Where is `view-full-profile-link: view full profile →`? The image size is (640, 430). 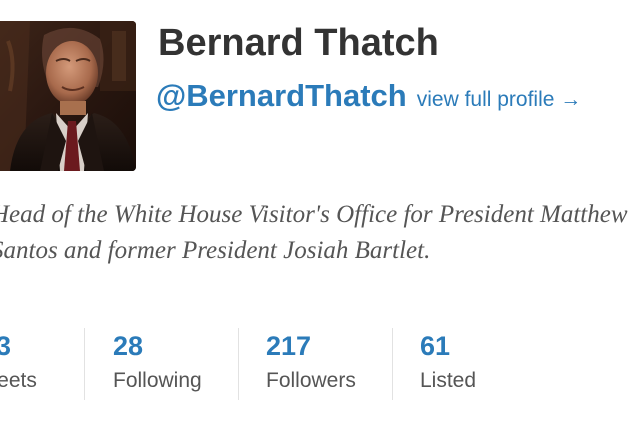 view-full-profile-link: view full profile → is located at coordinates (499, 99).